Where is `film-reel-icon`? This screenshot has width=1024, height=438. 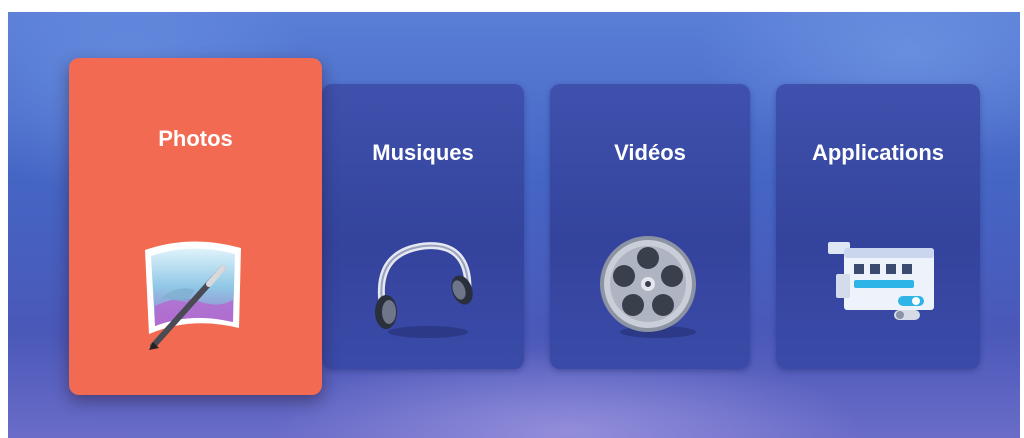 film-reel-icon is located at coordinates (648, 287).